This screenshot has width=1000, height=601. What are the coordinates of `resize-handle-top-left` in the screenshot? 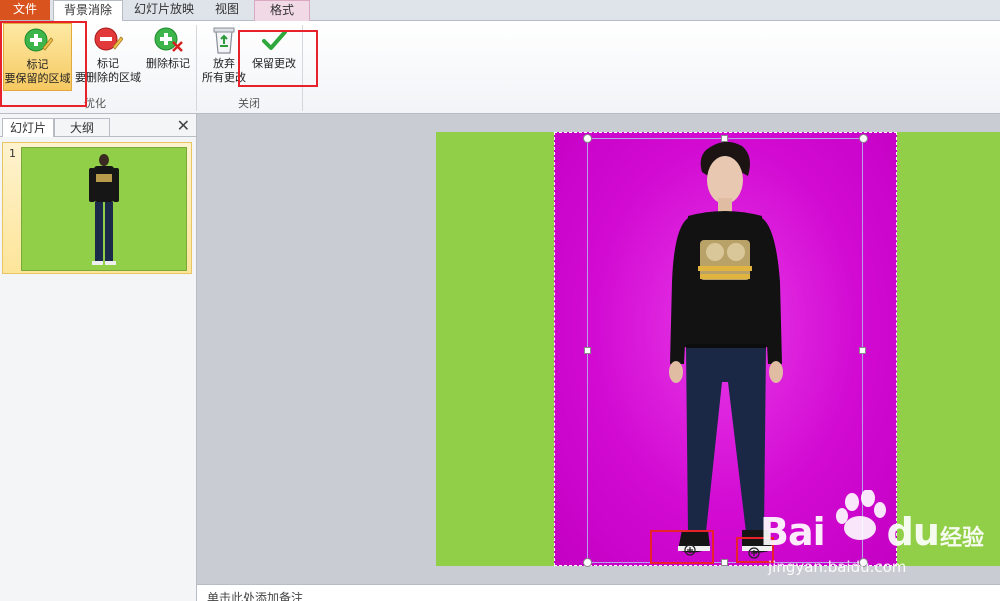 It's located at (587, 138).